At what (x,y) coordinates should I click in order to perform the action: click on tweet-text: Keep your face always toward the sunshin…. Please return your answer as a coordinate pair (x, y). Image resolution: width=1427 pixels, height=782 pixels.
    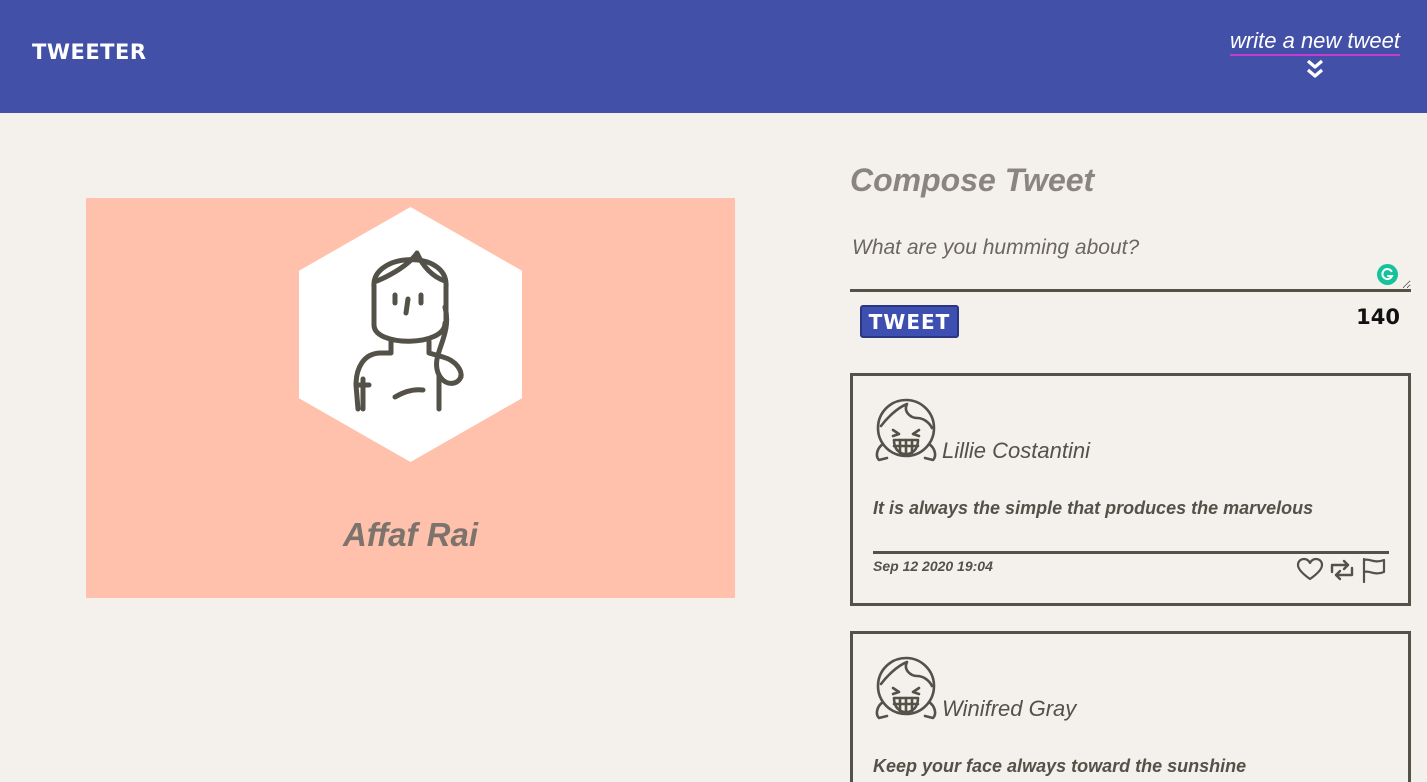
    Looking at the image, I should click on (1060, 766).